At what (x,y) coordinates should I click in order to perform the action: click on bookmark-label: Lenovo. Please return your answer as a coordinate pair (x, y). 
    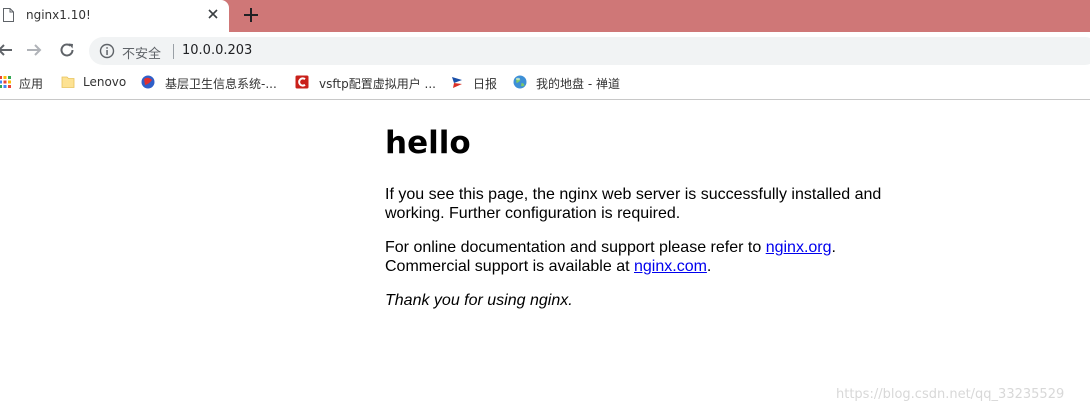
    Looking at the image, I should click on (105, 82).